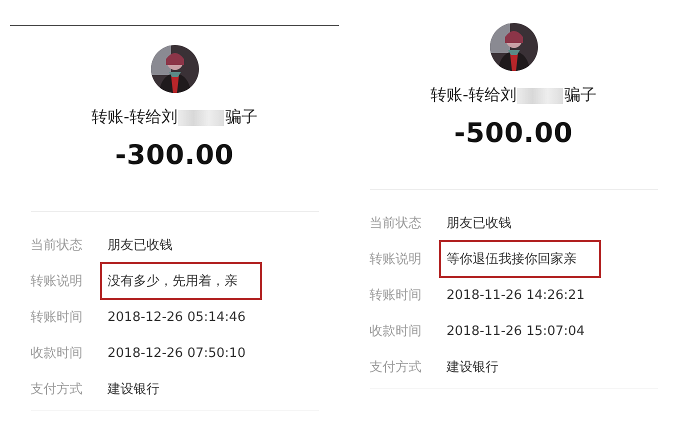 Image resolution: width=682 pixels, height=434 pixels. Describe the element at coordinates (176, 353) in the screenshot. I see `field-value: 2018-12-26 07:50:10` at that location.